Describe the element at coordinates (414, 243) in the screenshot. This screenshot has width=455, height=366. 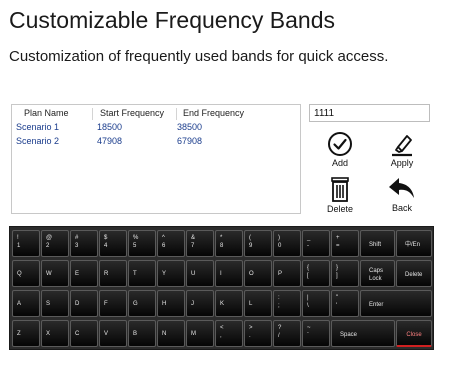
I see `language-toggle-key: 中/En` at that location.